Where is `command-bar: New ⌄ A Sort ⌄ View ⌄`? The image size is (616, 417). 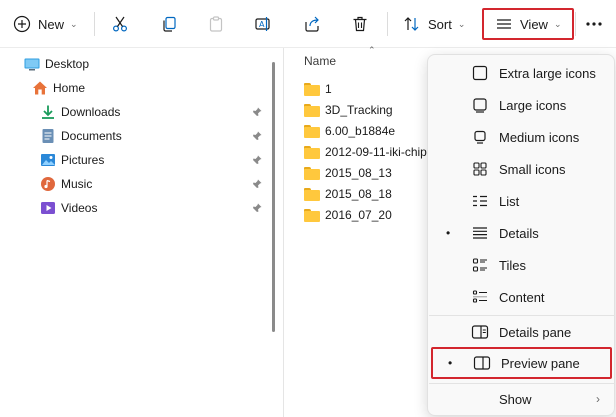 command-bar: New ⌄ A Sort ⌄ View ⌄ is located at coordinates (308, 24).